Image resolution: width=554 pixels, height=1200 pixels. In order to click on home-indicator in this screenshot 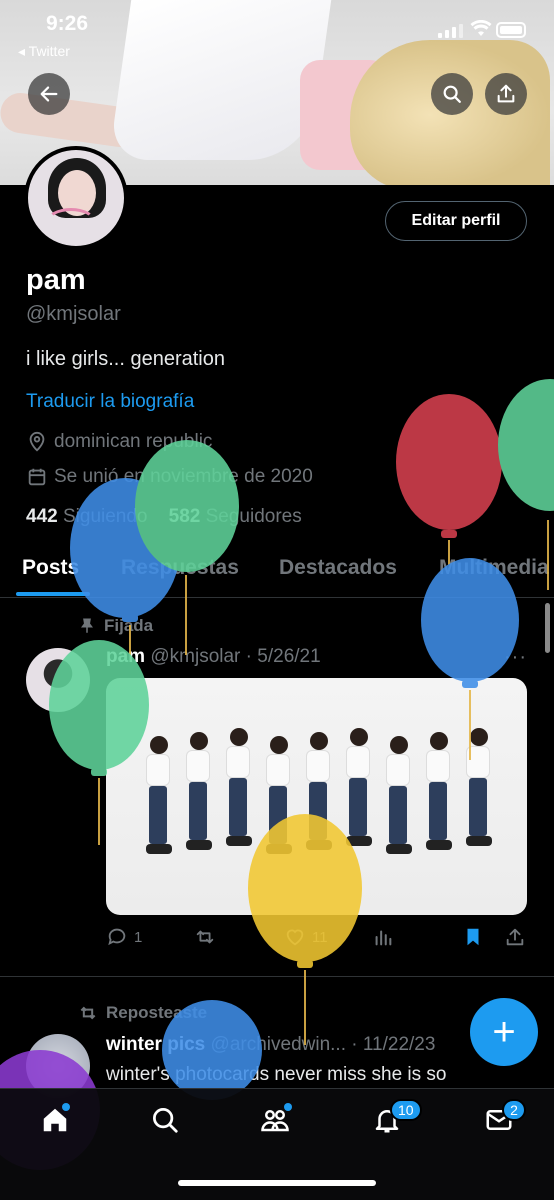, I will do `click(277, 1183)`.